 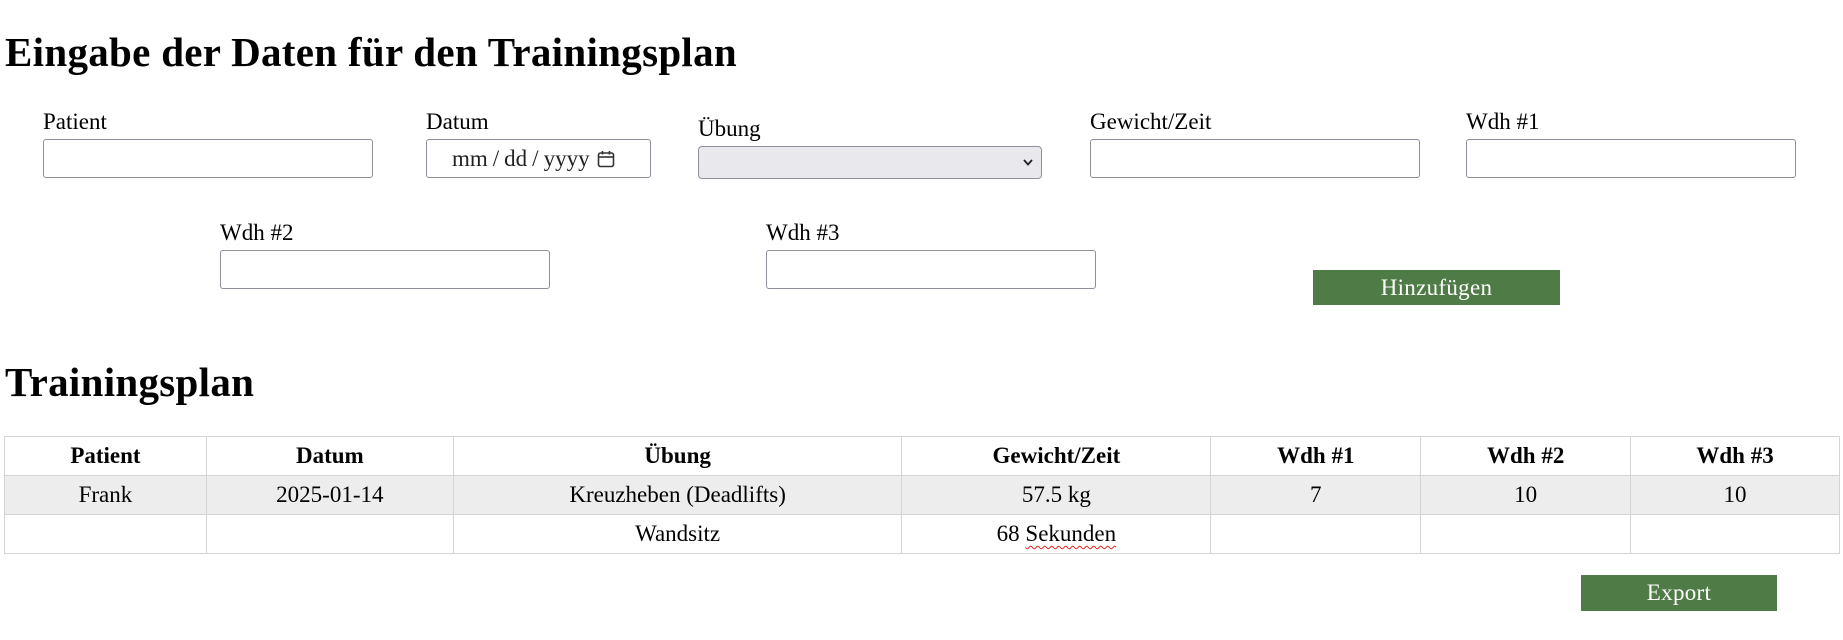 What do you see at coordinates (1526, 495) in the screenshot?
I see `cell-wdh2: 10` at bounding box center [1526, 495].